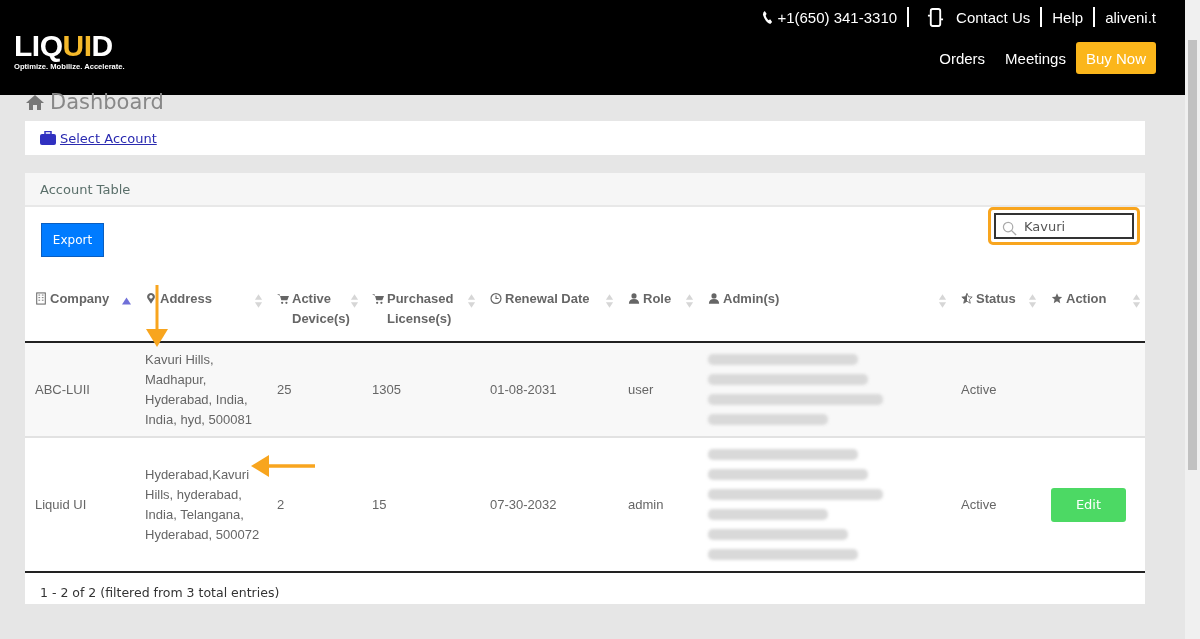 This screenshot has width=1200, height=639. I want to click on column-header: Renewal Date, so click(547, 299).